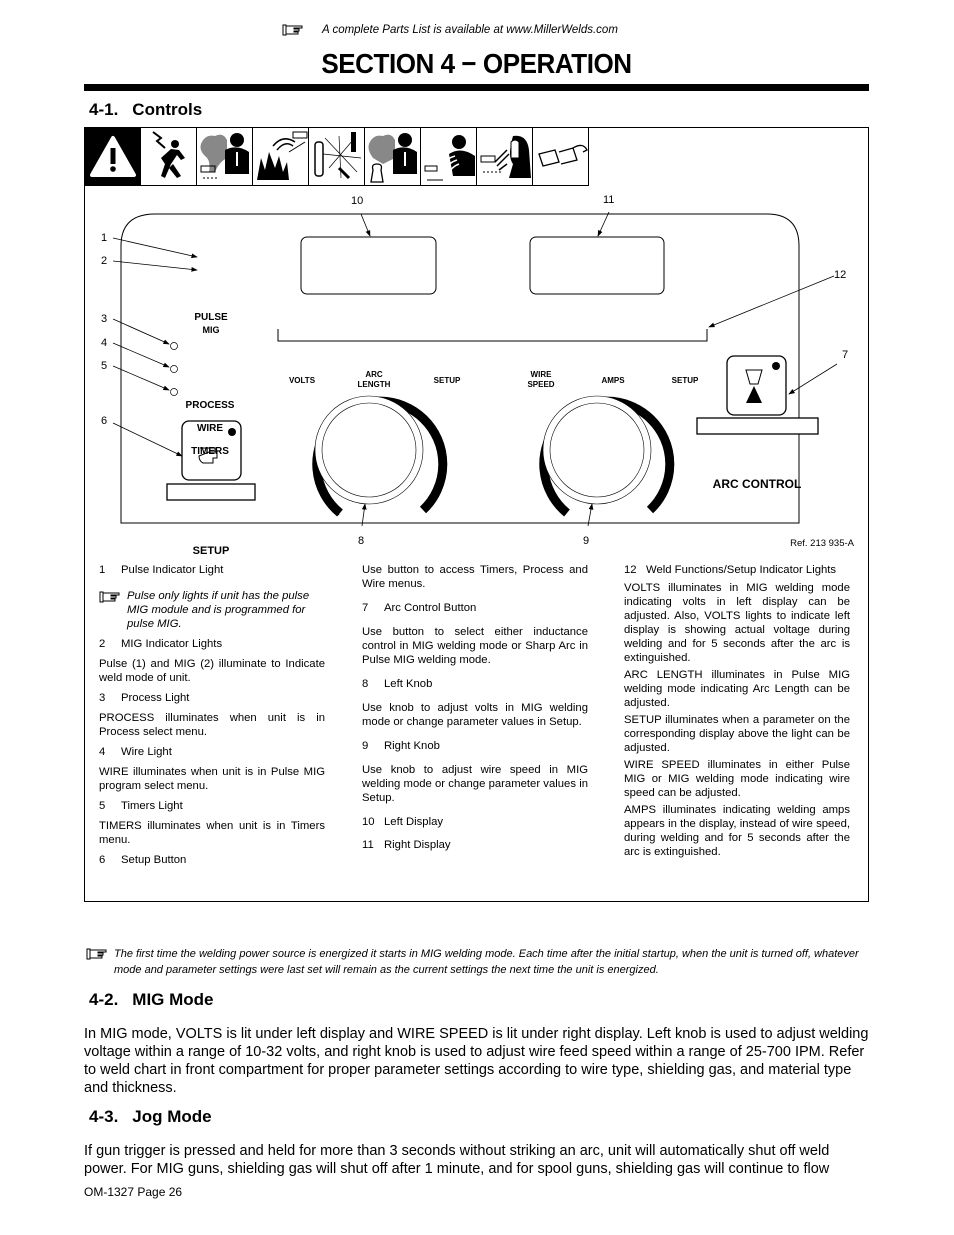  I want to click on item-11: 11 Right Display, so click(406, 845).